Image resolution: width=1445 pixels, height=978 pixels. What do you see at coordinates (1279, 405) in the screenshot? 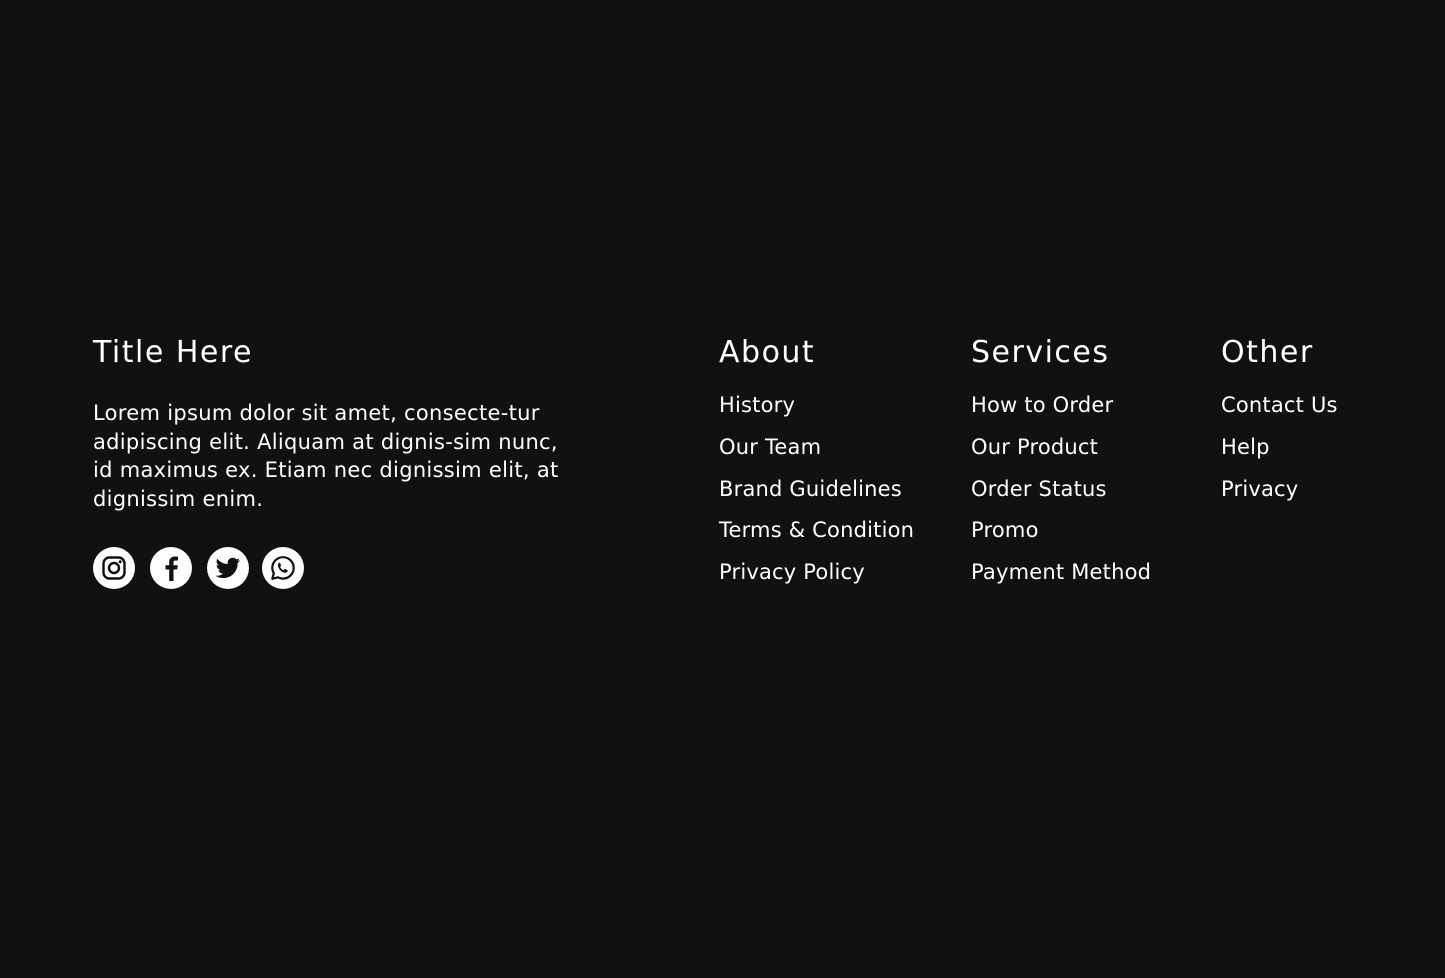
I see `other-link-contact-us: Contact Us` at bounding box center [1279, 405].